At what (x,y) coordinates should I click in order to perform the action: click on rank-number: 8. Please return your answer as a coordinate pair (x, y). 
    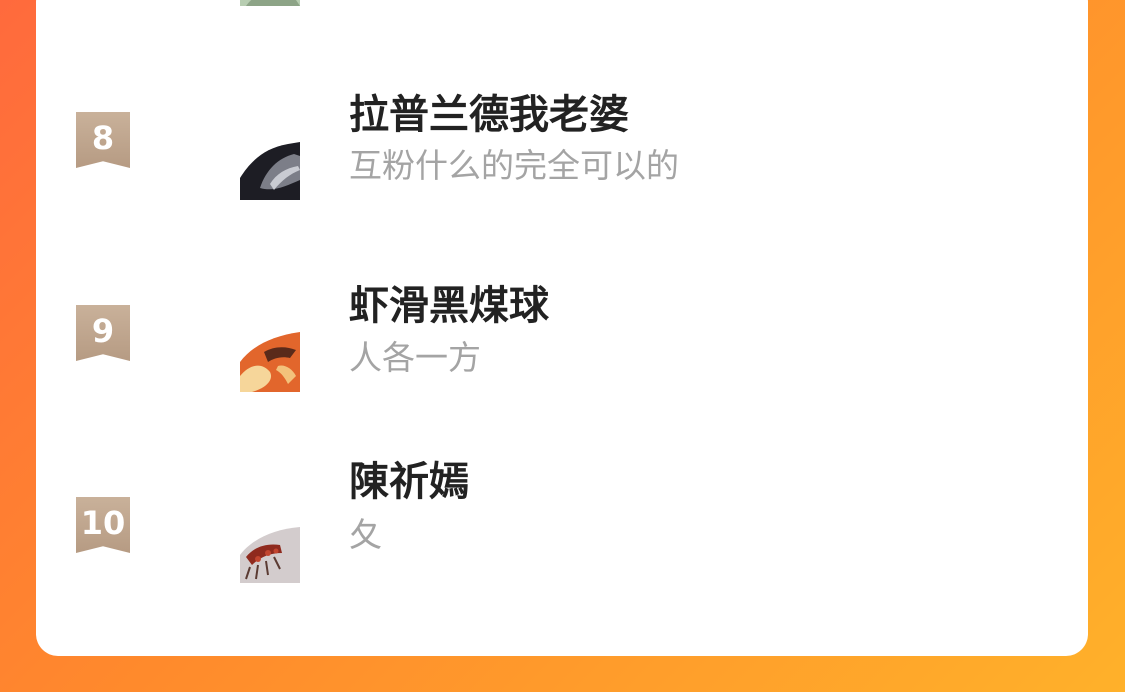
    Looking at the image, I should click on (103, 138).